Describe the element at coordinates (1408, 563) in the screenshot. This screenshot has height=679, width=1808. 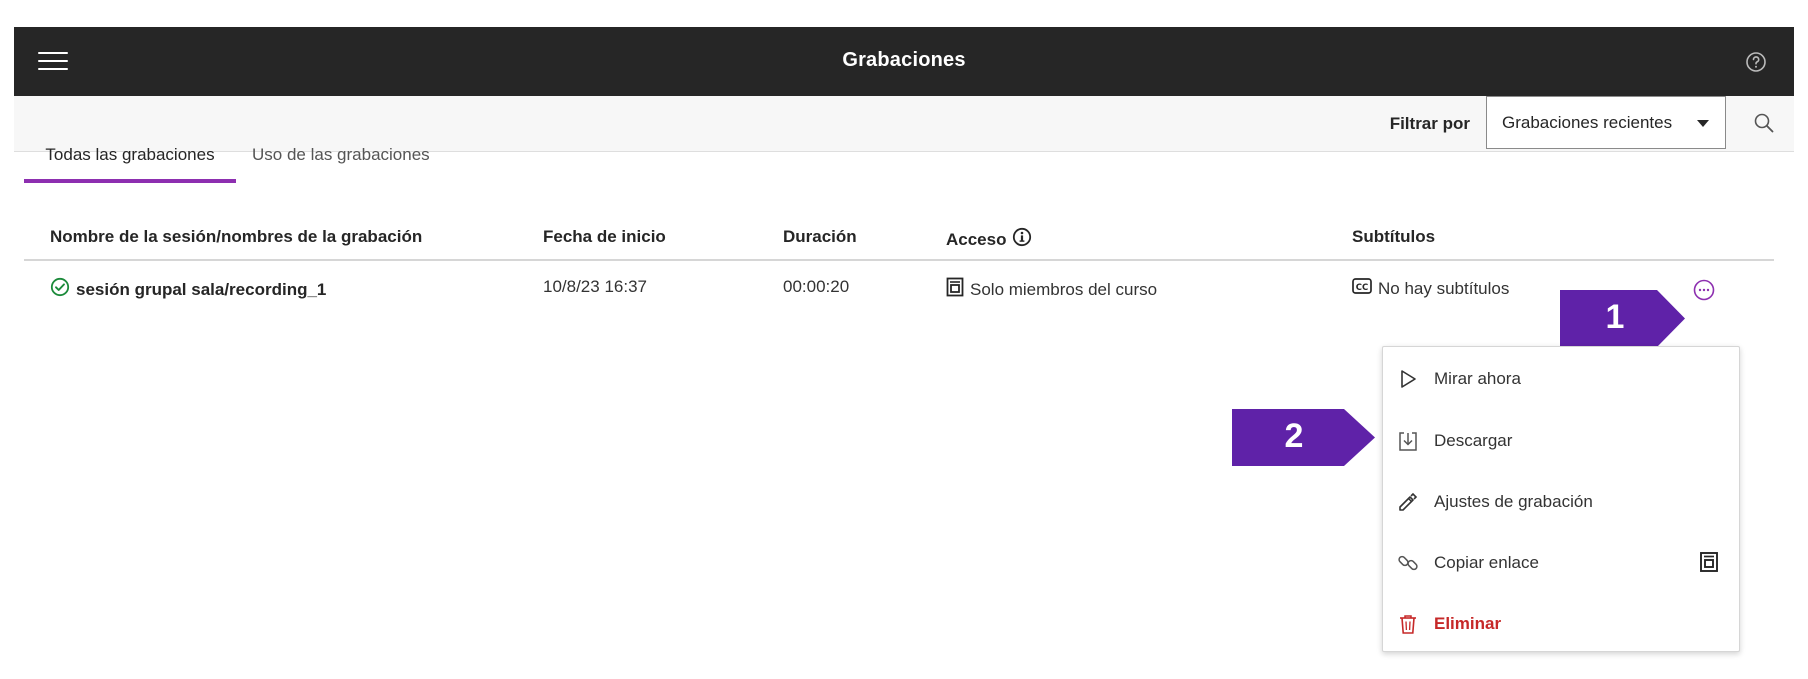
I see `link-icon` at that location.